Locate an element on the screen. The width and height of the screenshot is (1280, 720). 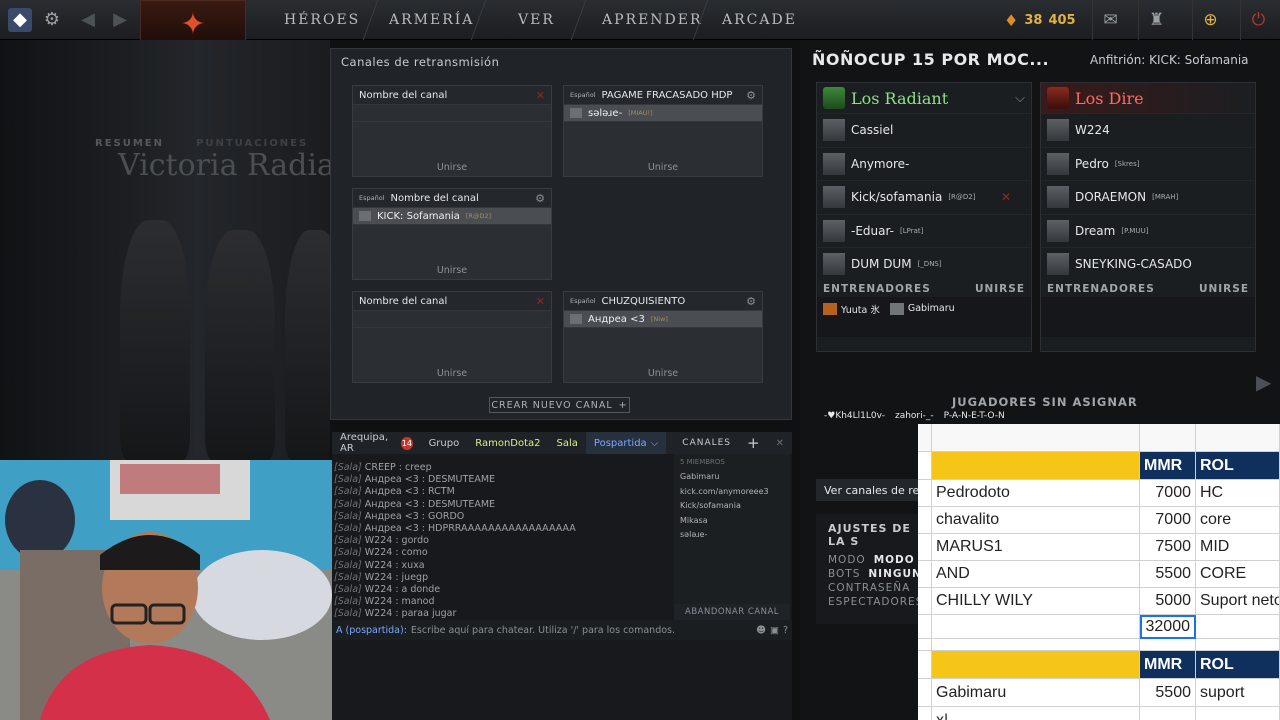
dire-team-header: Los Dire is located at coordinates (1148, 98).